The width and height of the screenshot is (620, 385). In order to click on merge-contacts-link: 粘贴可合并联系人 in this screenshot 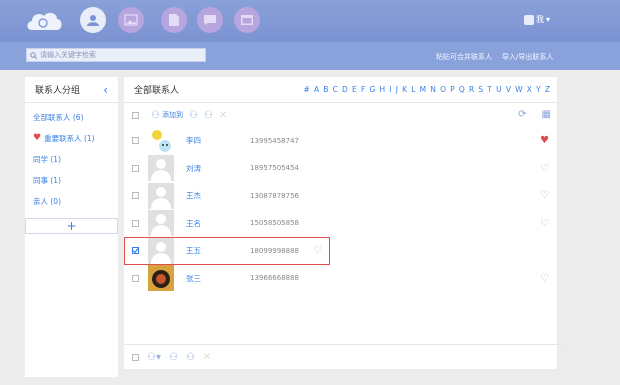, I will do `click(464, 57)`.